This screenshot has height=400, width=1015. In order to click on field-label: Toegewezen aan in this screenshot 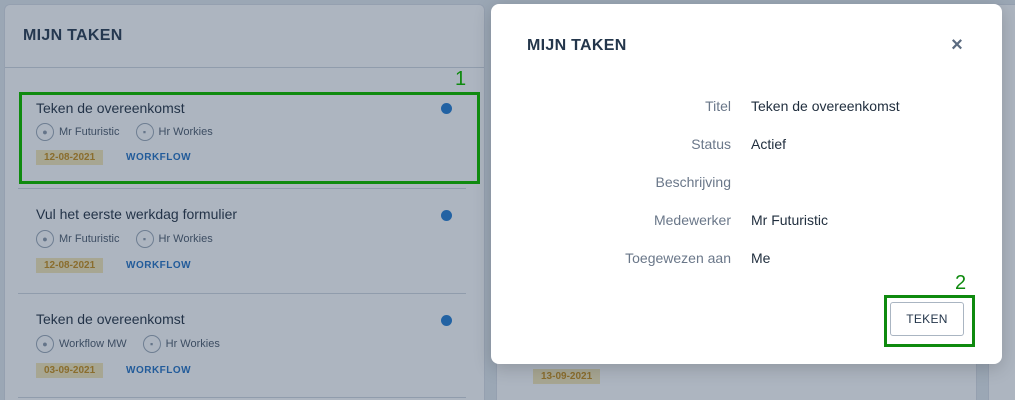, I will do `click(678, 258)`.